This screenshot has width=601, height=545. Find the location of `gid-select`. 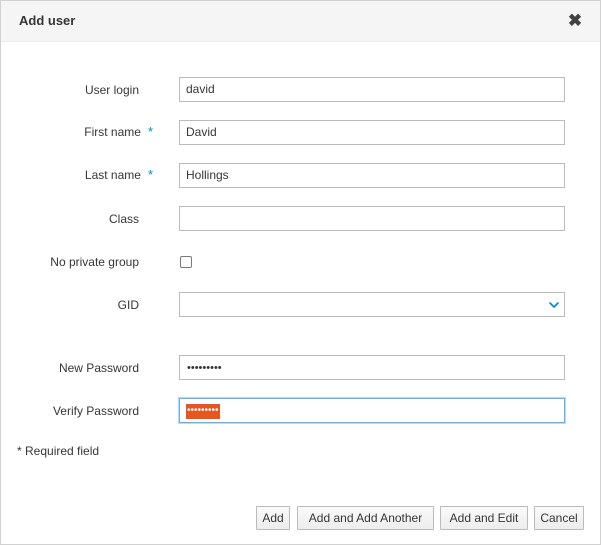

gid-select is located at coordinates (372, 304).